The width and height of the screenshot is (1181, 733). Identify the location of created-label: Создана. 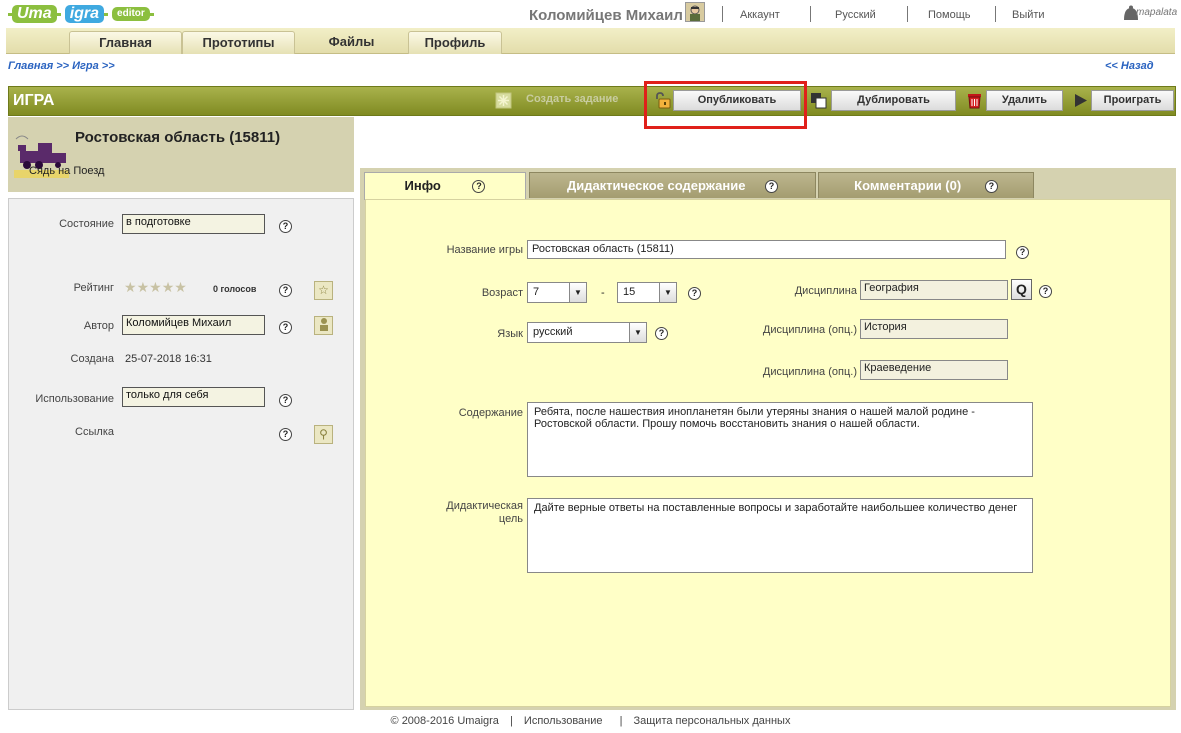
(92, 359).